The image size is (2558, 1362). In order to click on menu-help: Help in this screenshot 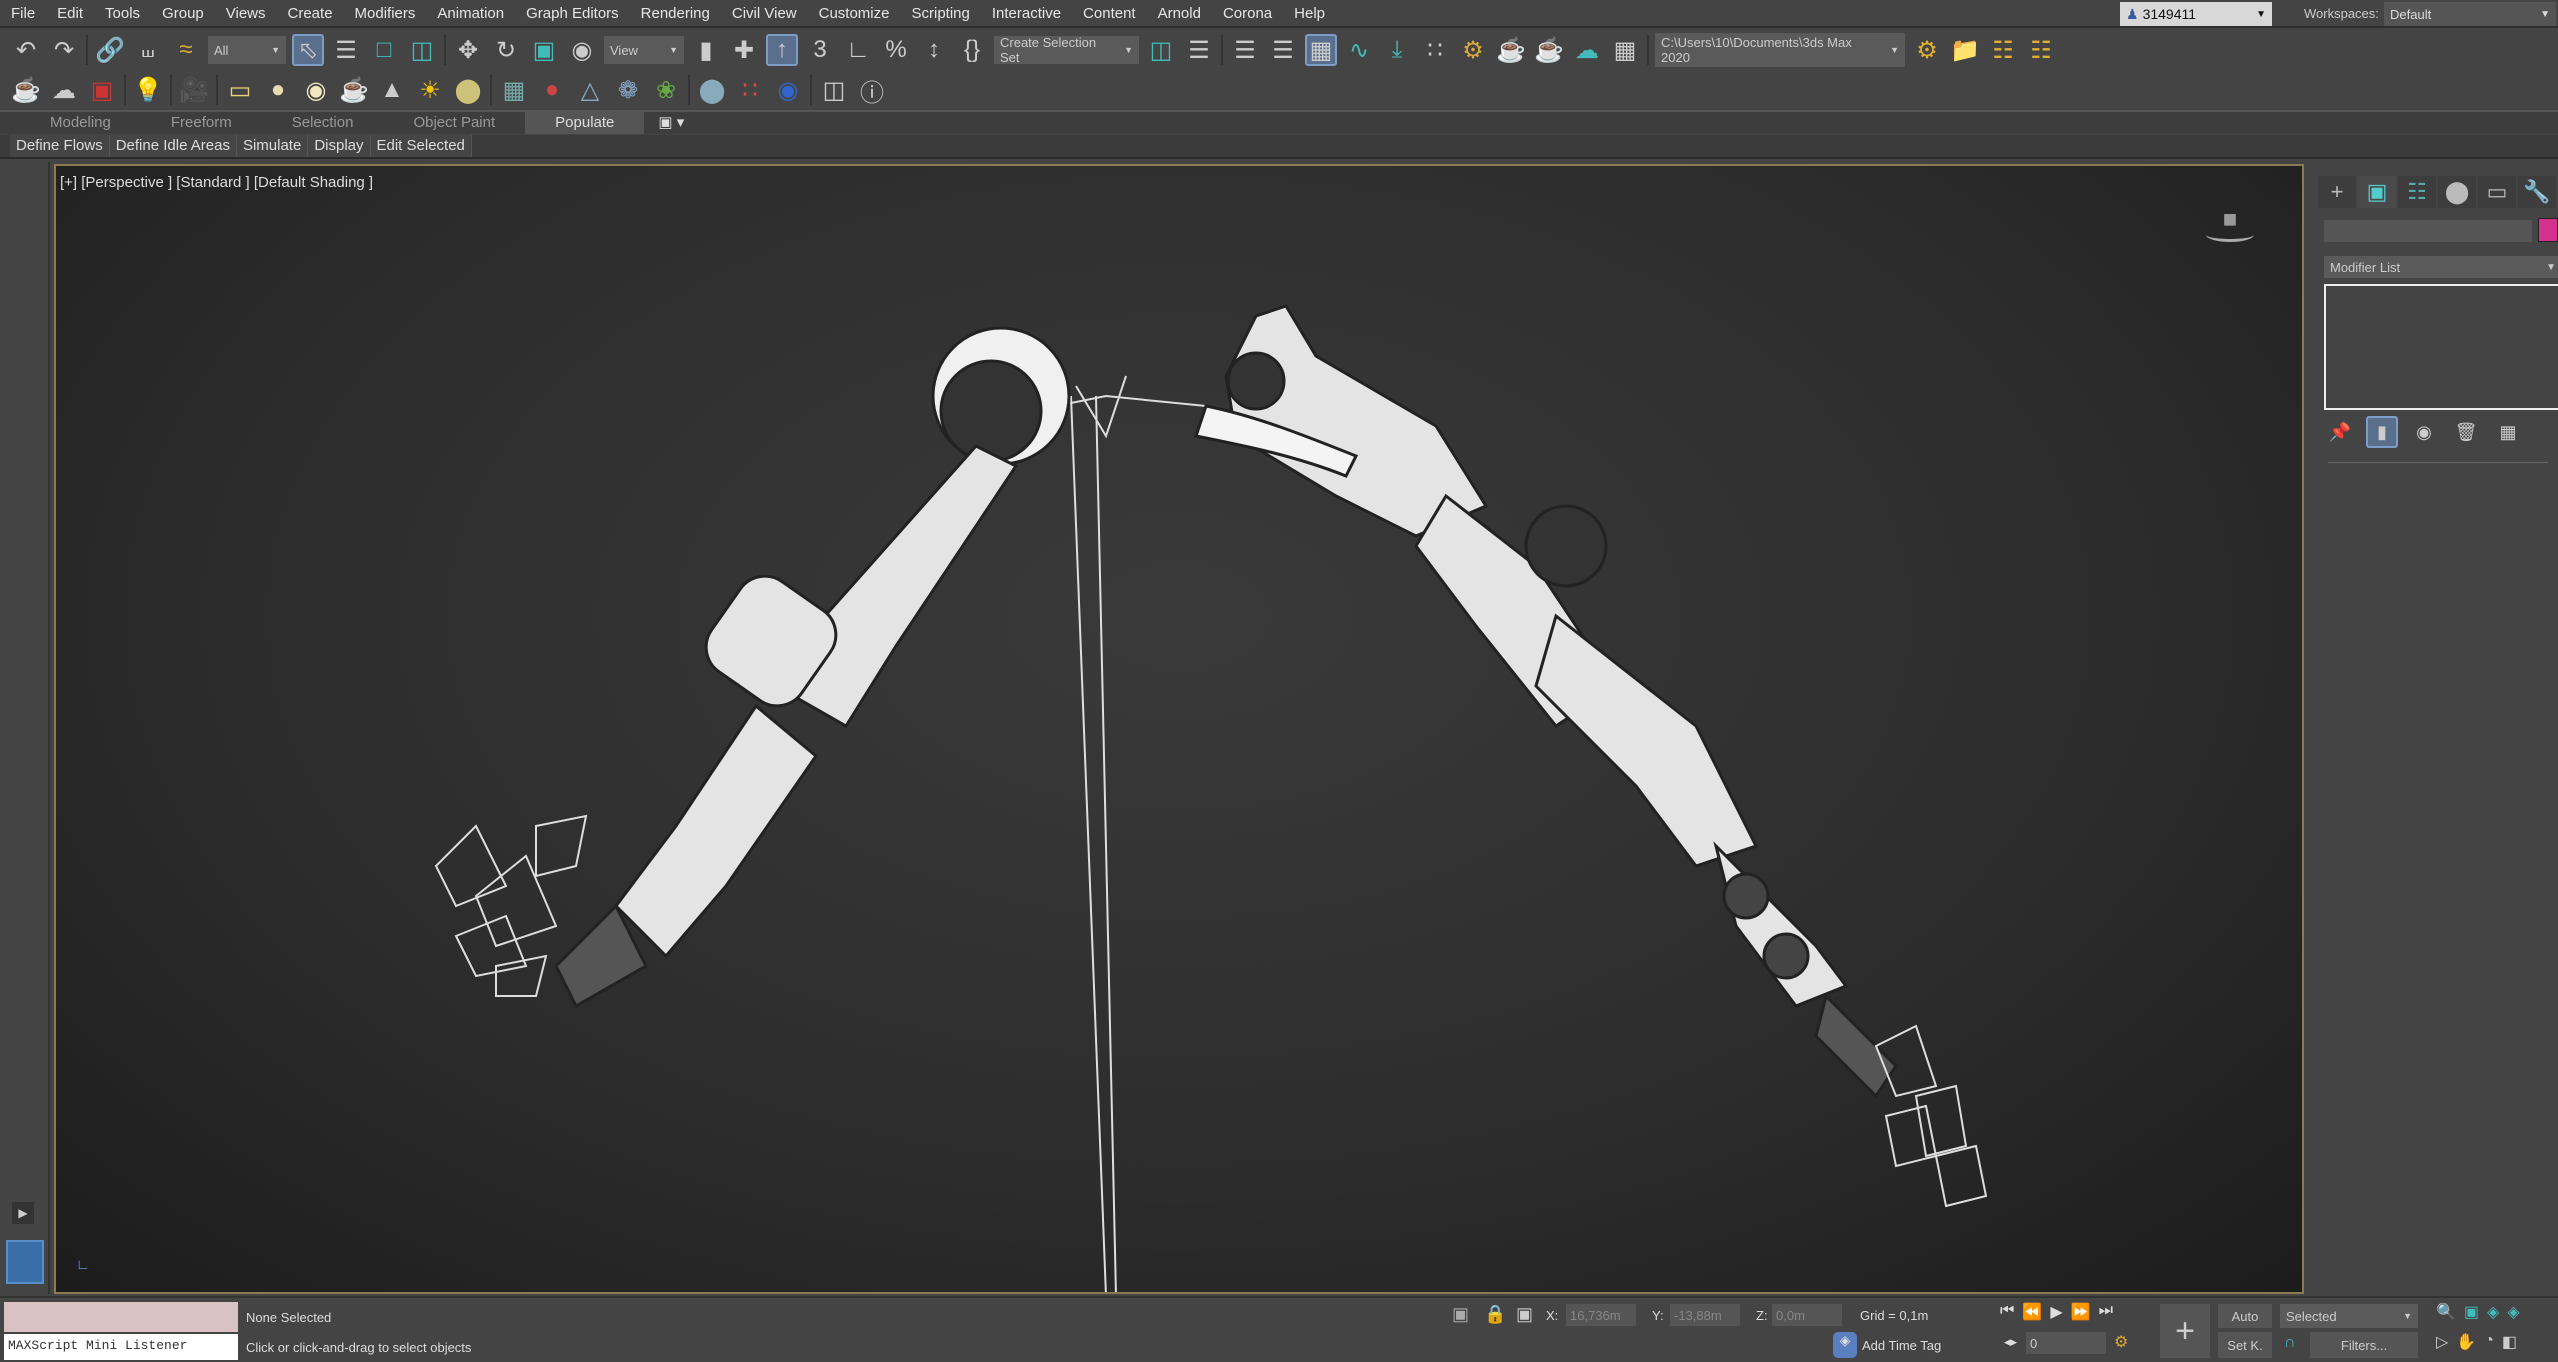, I will do `click(1309, 13)`.